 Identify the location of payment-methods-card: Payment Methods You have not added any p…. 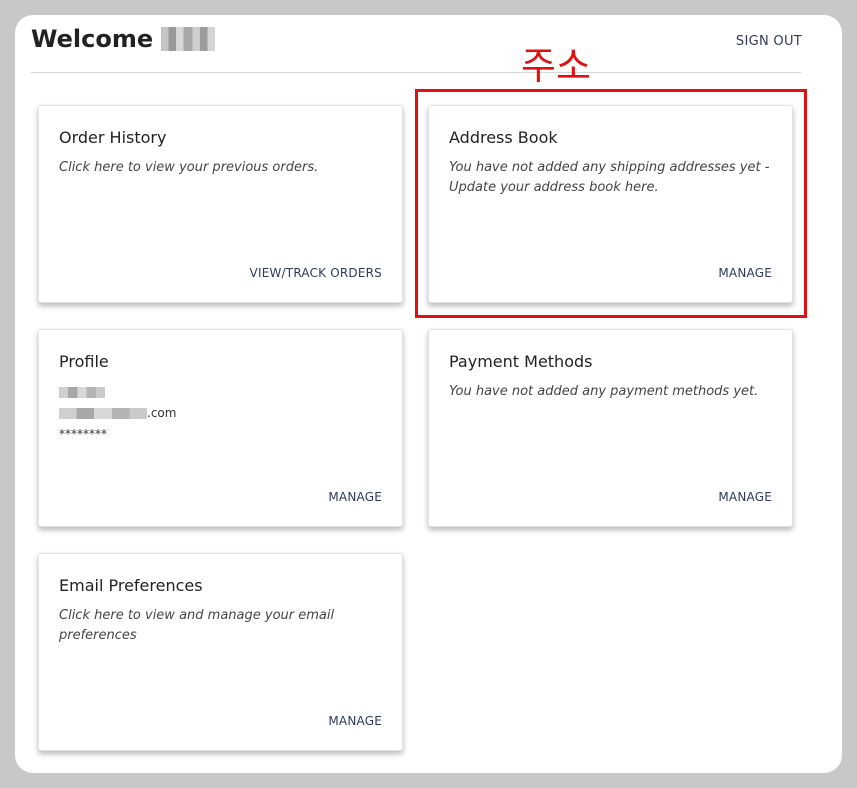
(610, 428).